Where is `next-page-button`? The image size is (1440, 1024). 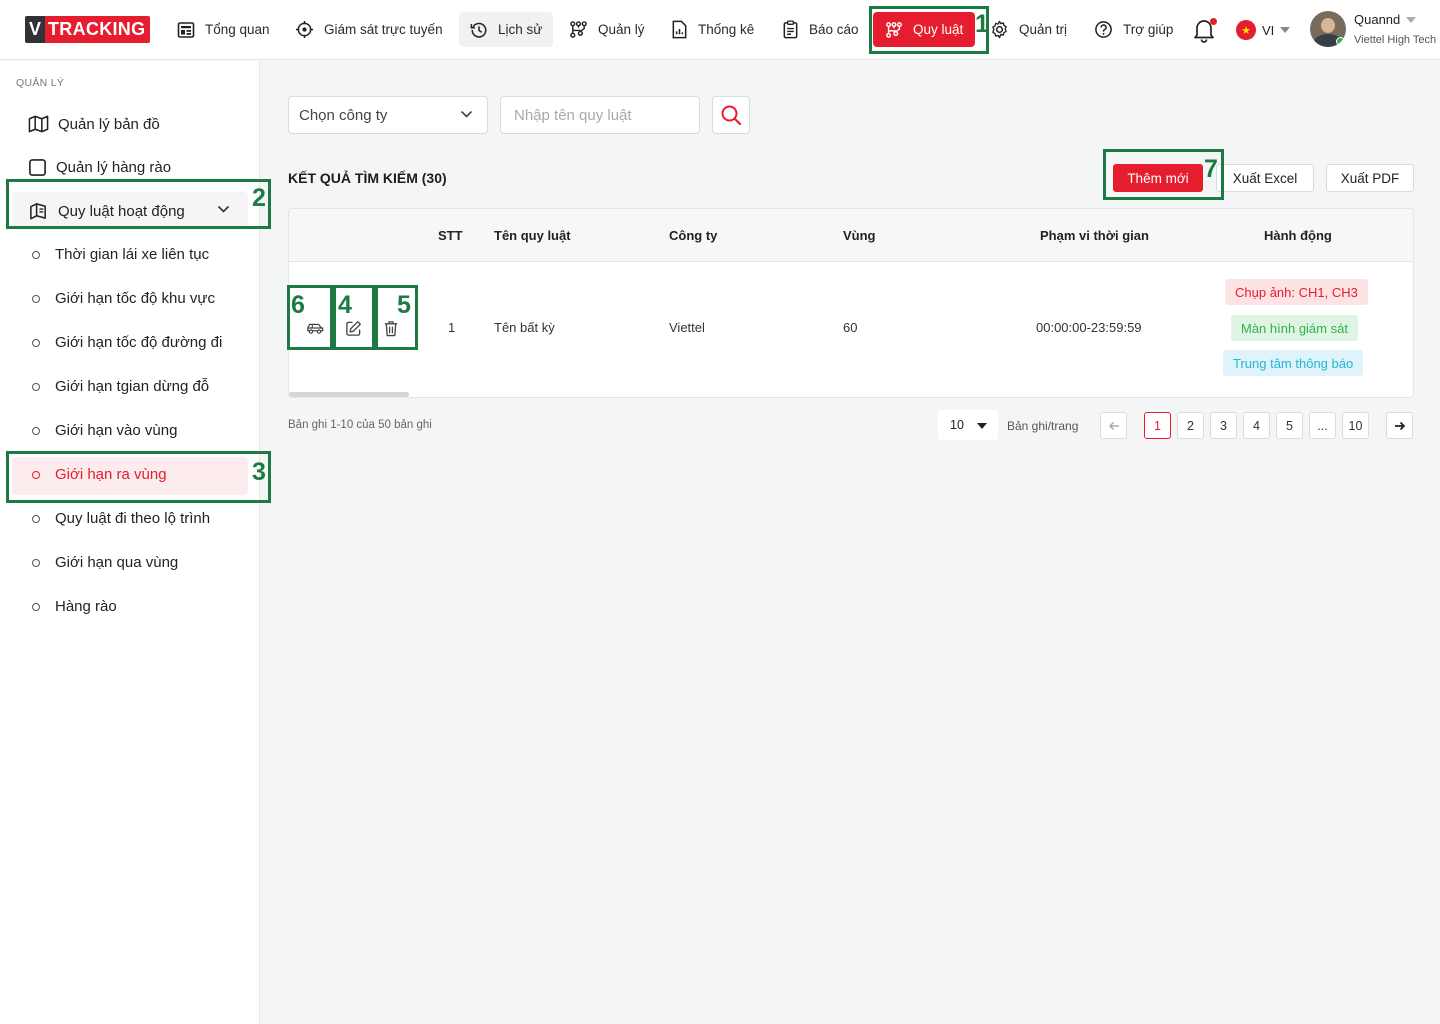 next-page-button is located at coordinates (1399, 425).